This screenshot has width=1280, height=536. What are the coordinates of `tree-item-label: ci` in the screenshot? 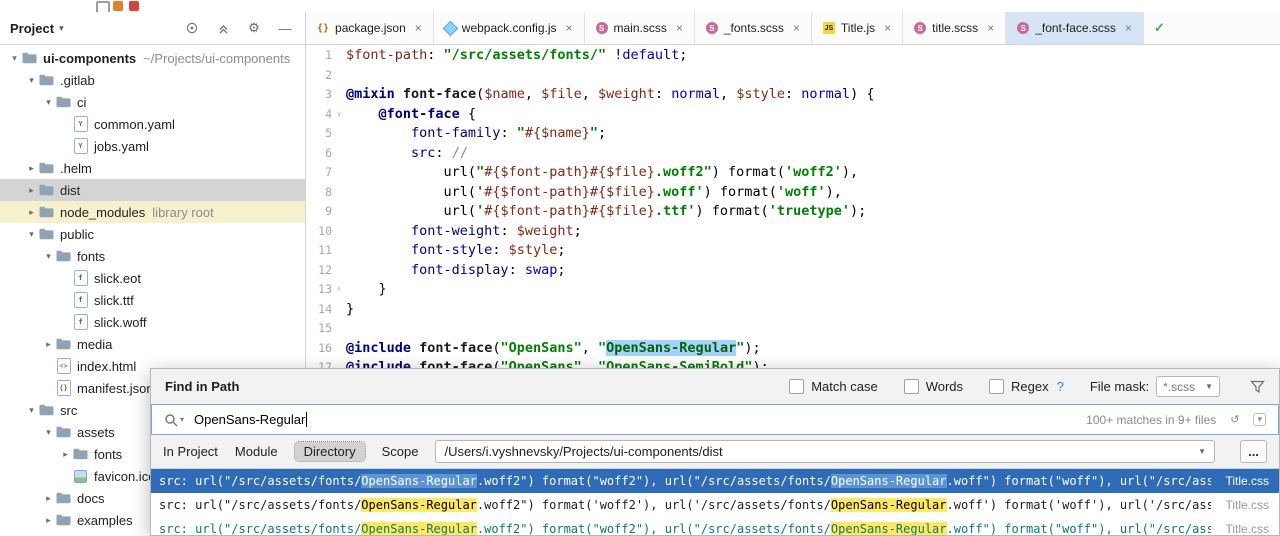 It's located at (82, 102).